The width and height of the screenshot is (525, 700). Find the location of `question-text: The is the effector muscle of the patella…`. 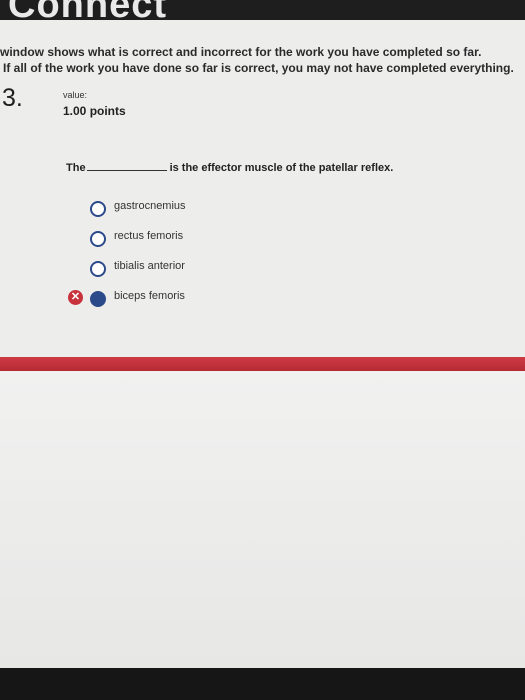

question-text: The is the effector muscle of the patella… is located at coordinates (229, 167).